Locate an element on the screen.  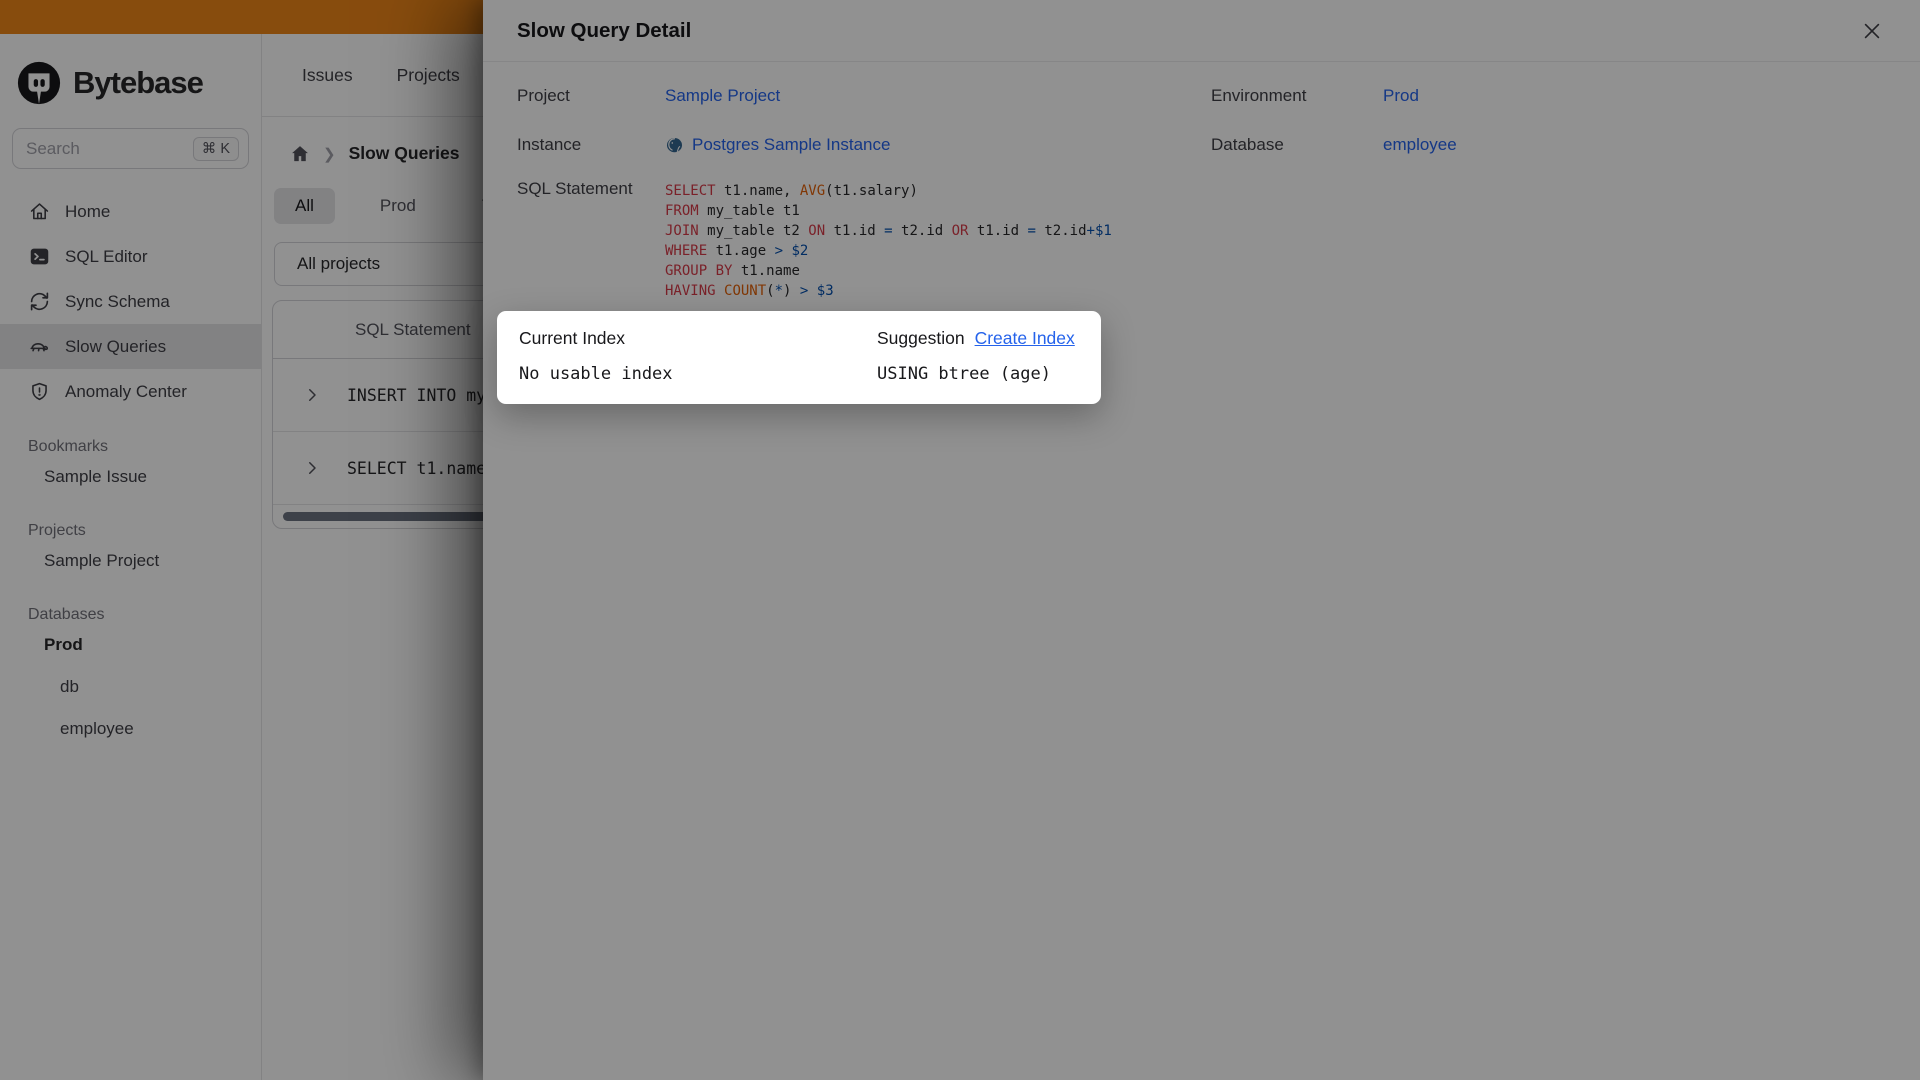
current-index-value: No usable index is located at coordinates (596, 374).